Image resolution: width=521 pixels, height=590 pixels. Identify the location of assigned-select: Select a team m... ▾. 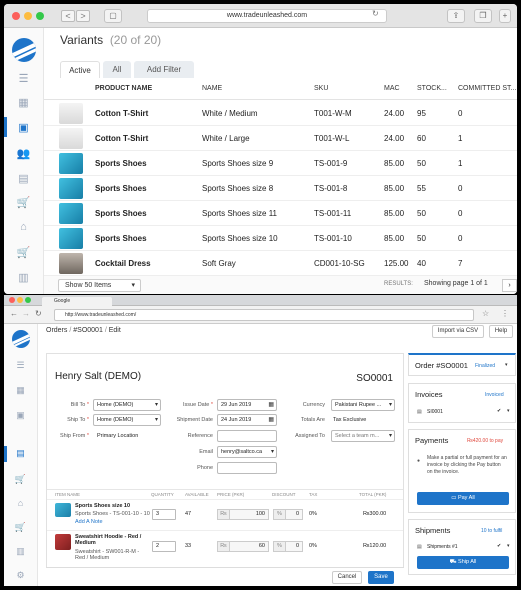
(363, 436).